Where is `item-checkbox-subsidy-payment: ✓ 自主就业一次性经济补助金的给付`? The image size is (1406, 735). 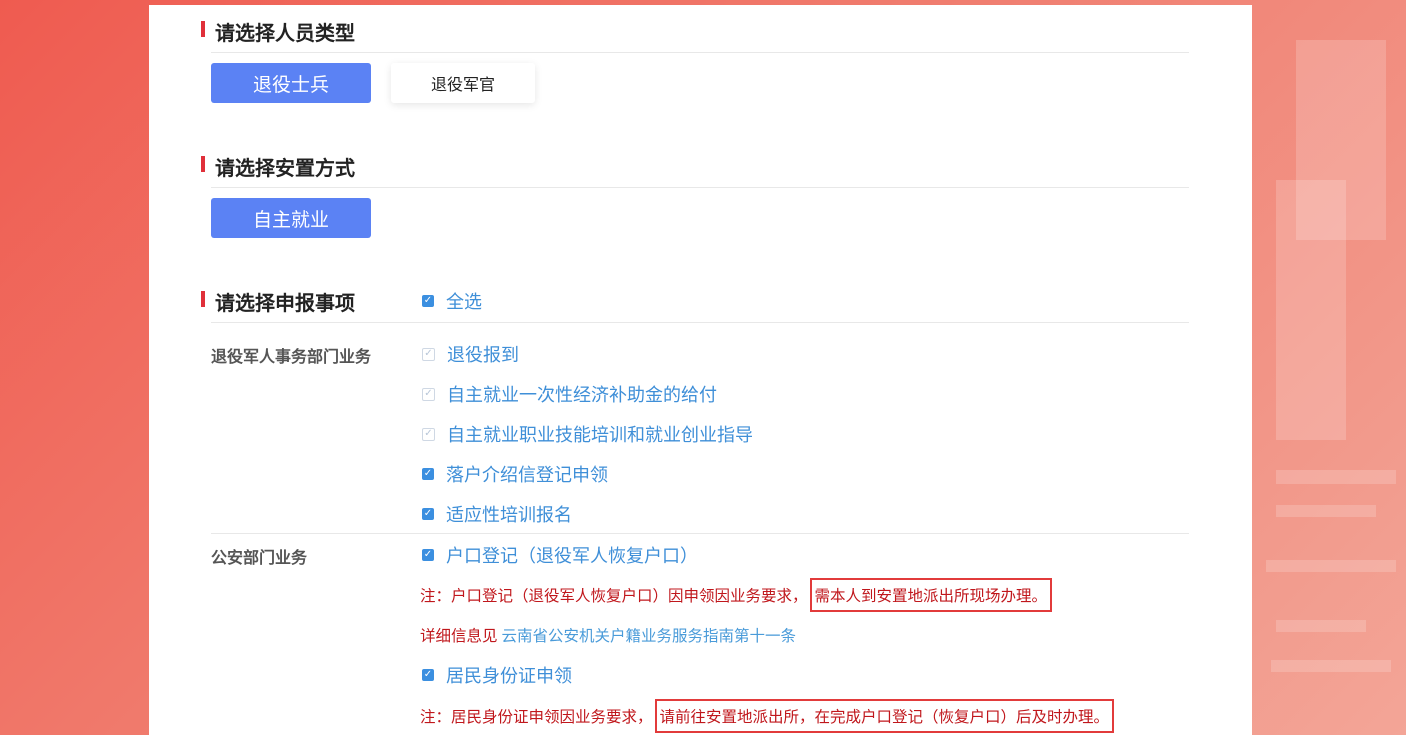 item-checkbox-subsidy-payment: ✓ 自主就业一次性经济补助金的给付 is located at coordinates (569, 394).